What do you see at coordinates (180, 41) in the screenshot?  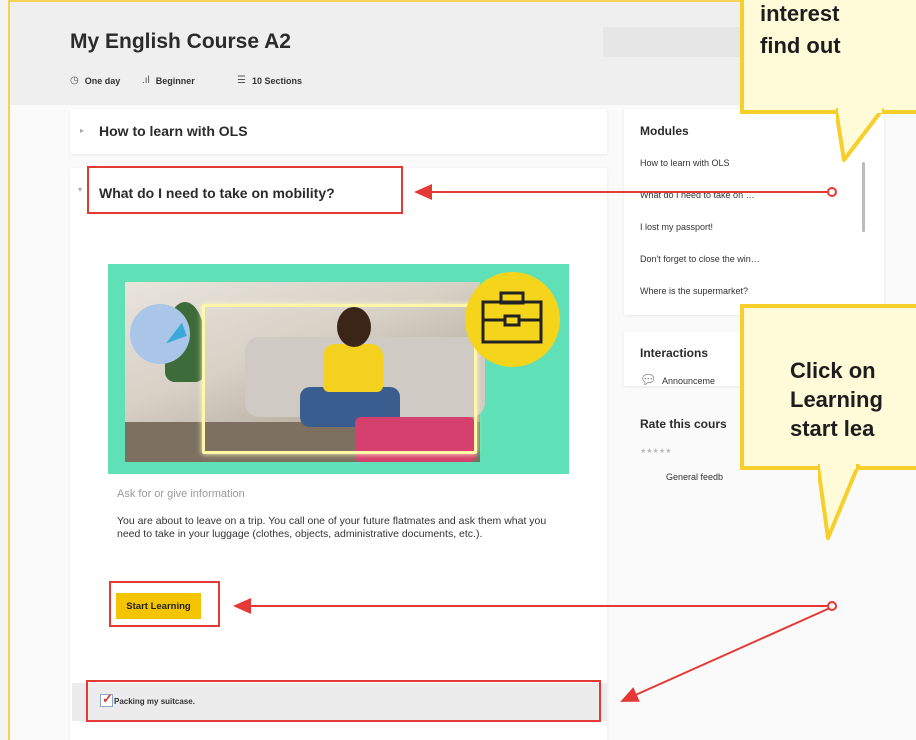 I see `course-title: My English Course A2` at bounding box center [180, 41].